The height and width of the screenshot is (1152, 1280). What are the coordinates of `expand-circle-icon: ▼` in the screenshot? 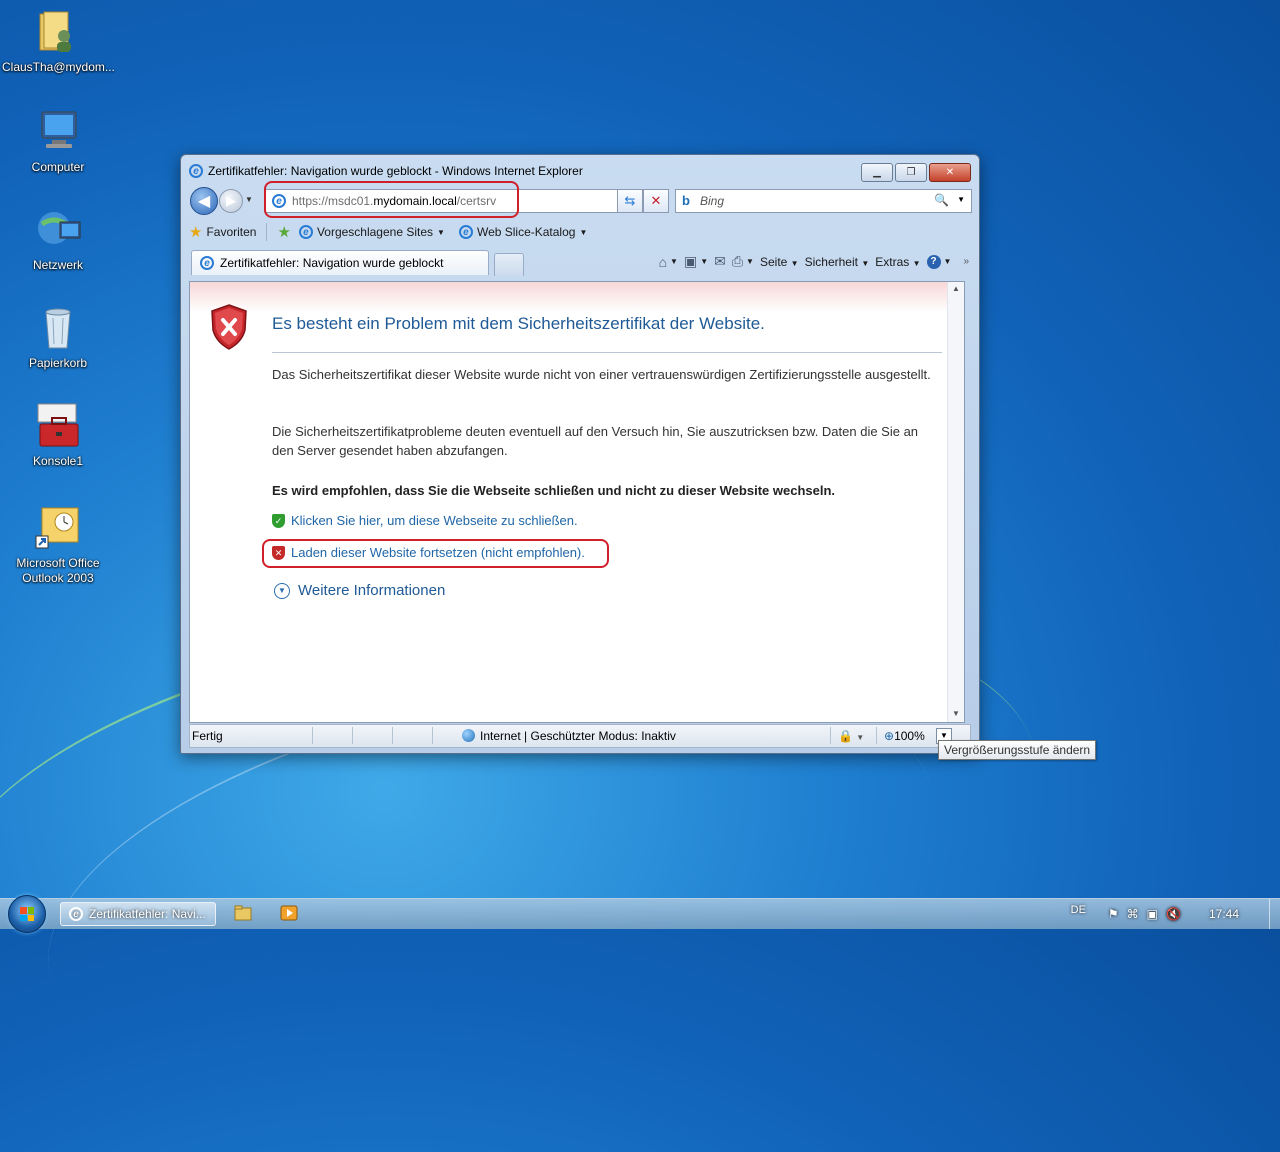 It's located at (282, 590).